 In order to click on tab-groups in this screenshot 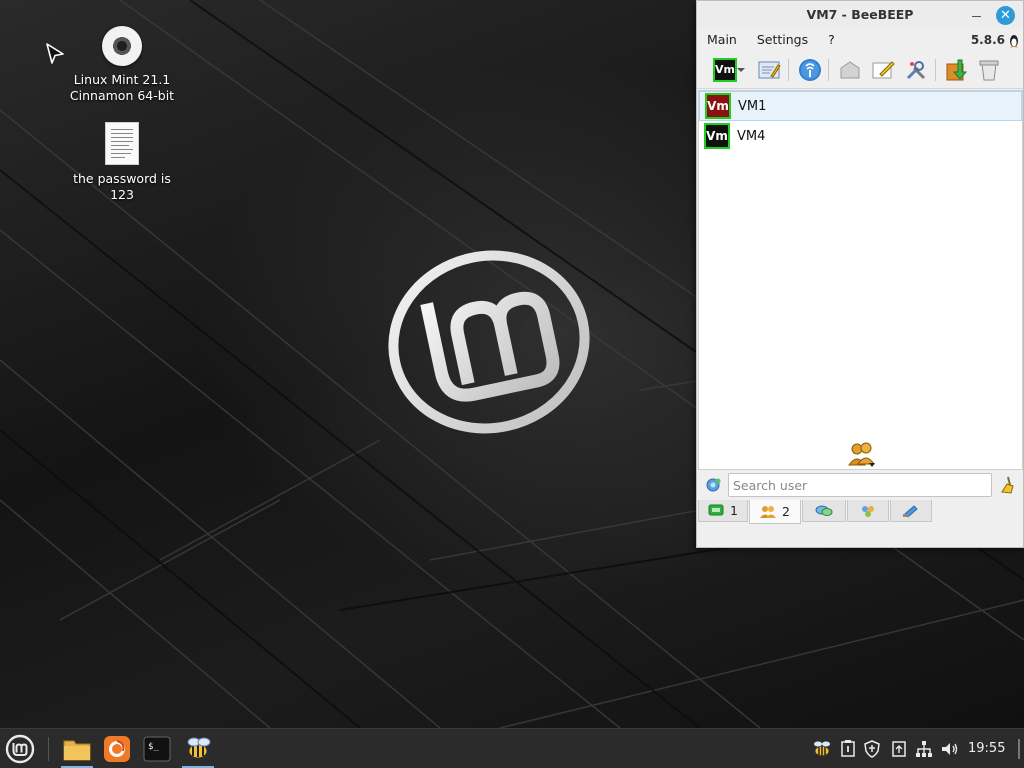, I will do `click(868, 511)`.